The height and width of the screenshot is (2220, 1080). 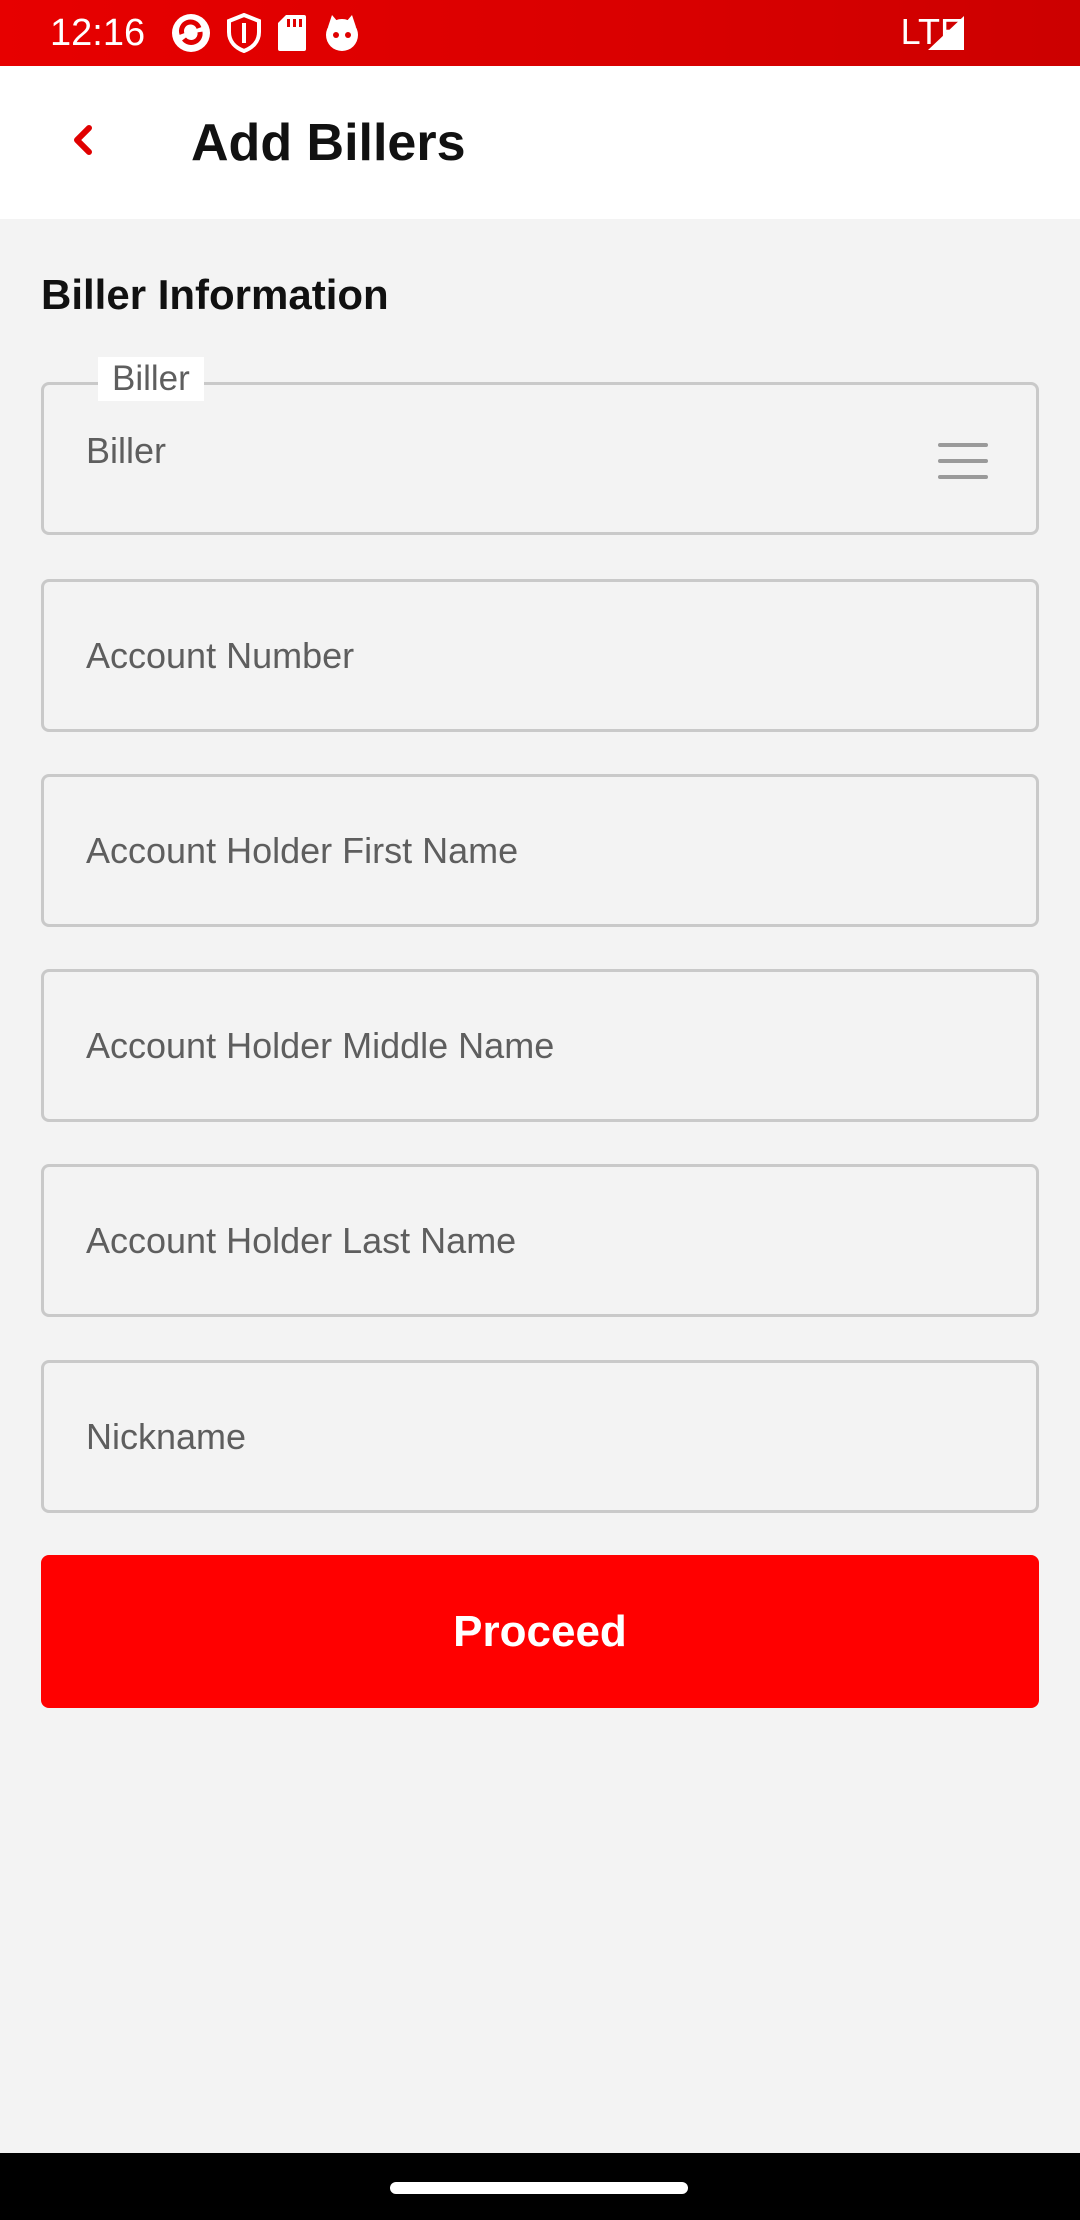 What do you see at coordinates (126, 450) in the screenshot?
I see `biller-select-value: Biller` at bounding box center [126, 450].